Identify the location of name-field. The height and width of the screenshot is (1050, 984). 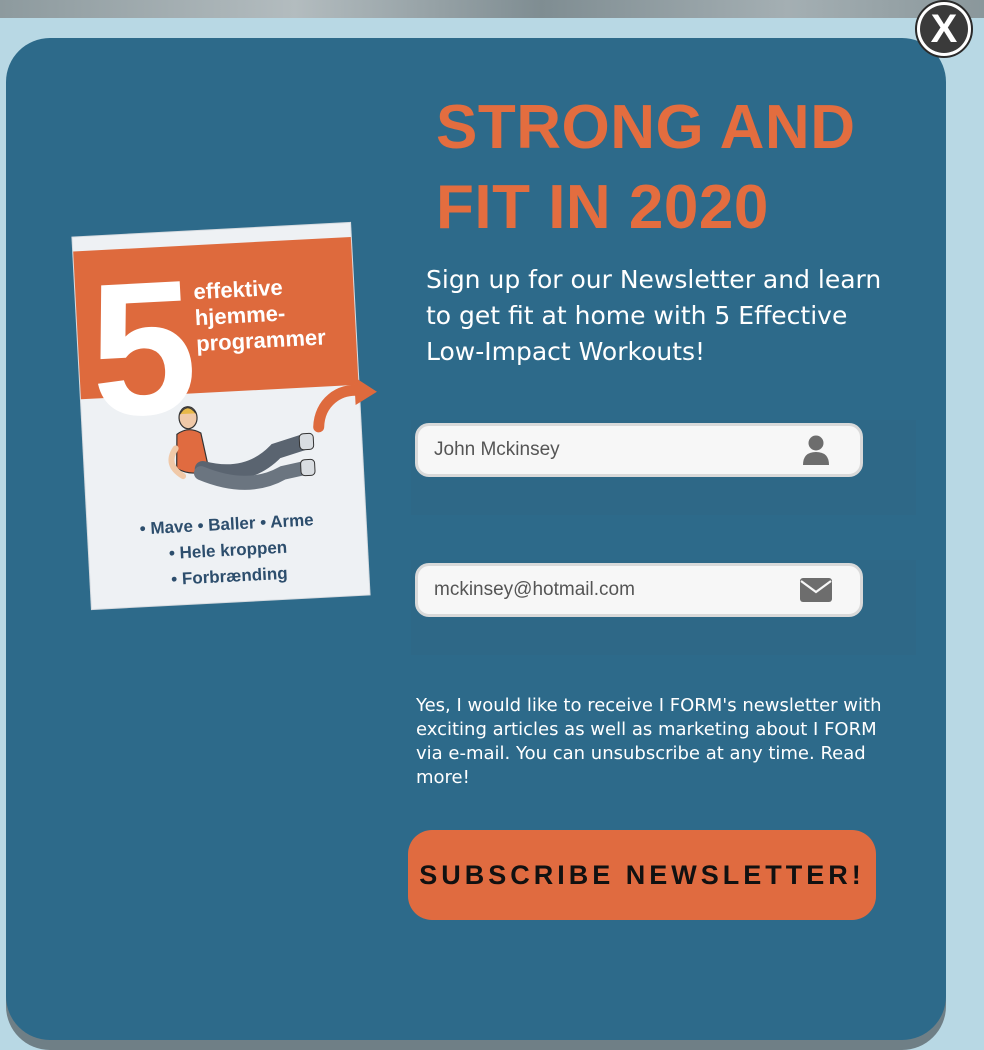
(639, 450).